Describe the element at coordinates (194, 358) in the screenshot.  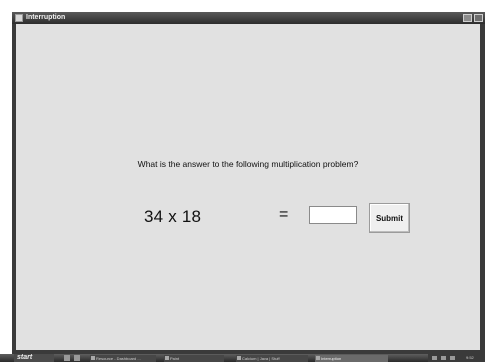
I see `taskbar-item-paint: Paint` at that location.